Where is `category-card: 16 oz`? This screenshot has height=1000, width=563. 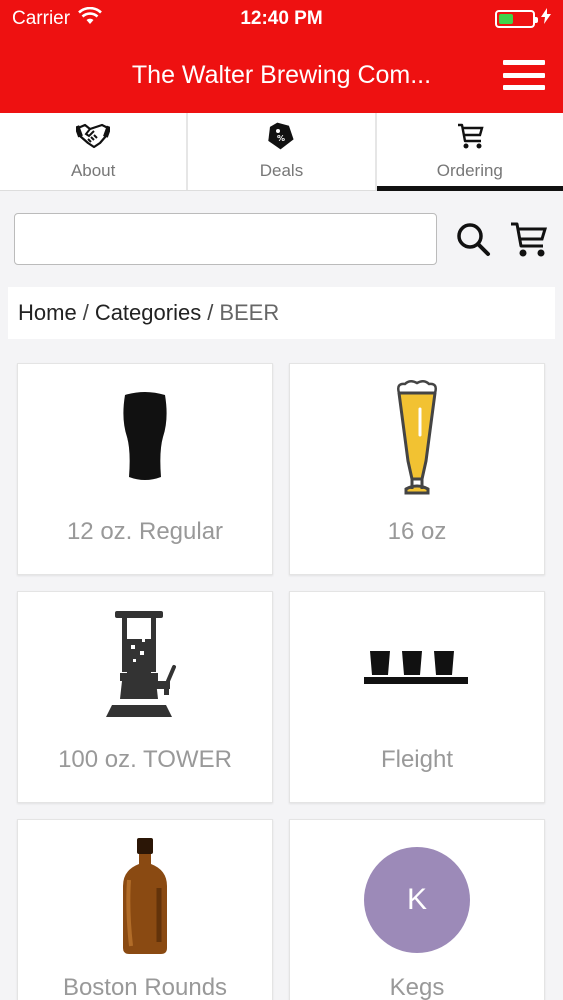 category-card: 16 oz is located at coordinates (417, 469).